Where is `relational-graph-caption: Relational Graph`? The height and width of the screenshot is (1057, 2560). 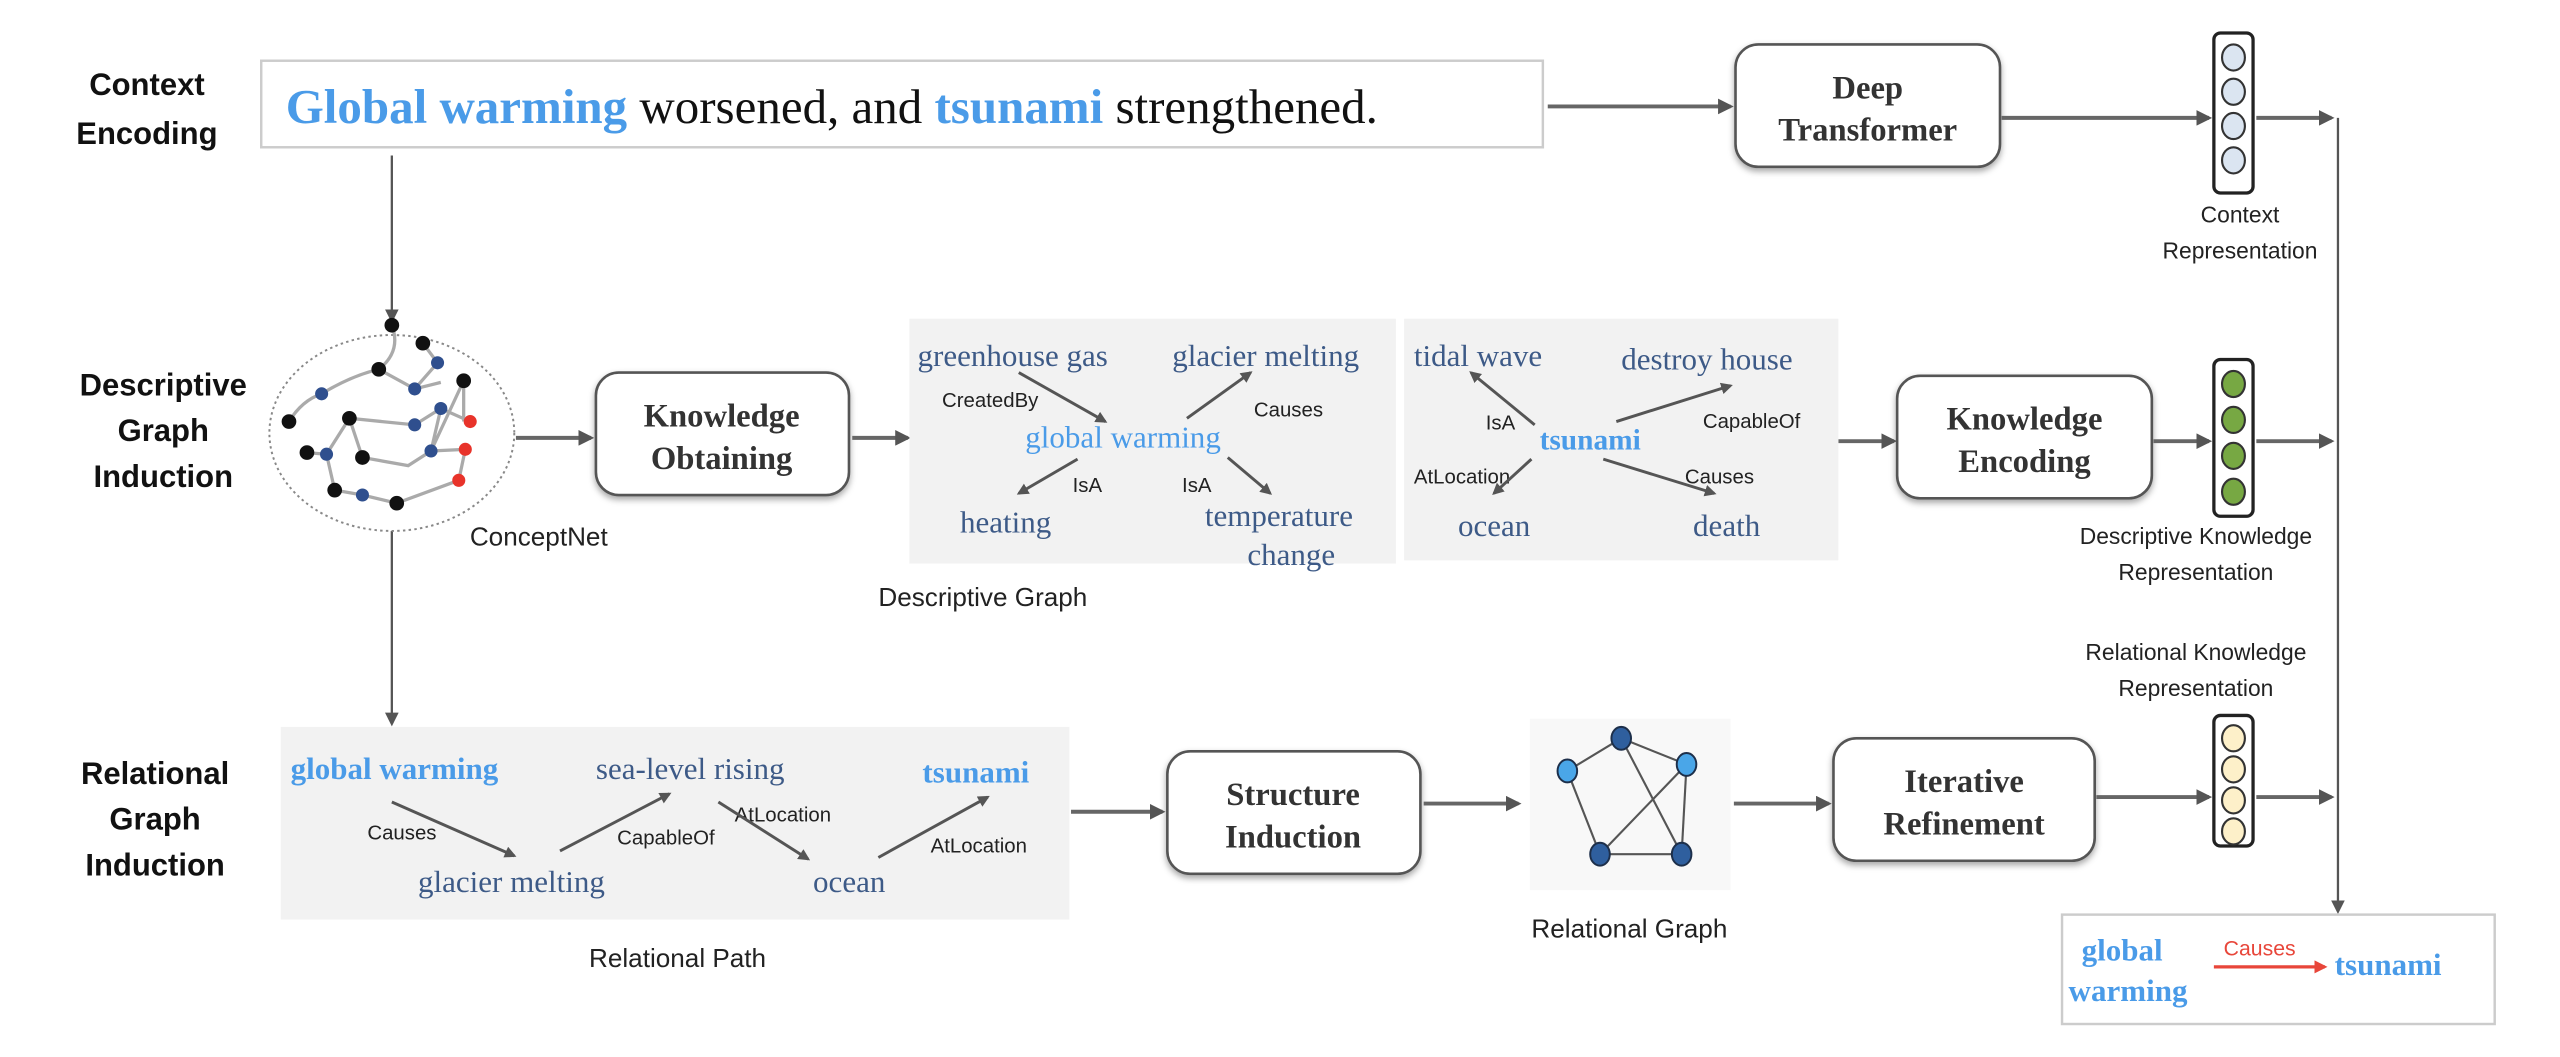
relational-graph-caption: Relational Graph is located at coordinates (1629, 928).